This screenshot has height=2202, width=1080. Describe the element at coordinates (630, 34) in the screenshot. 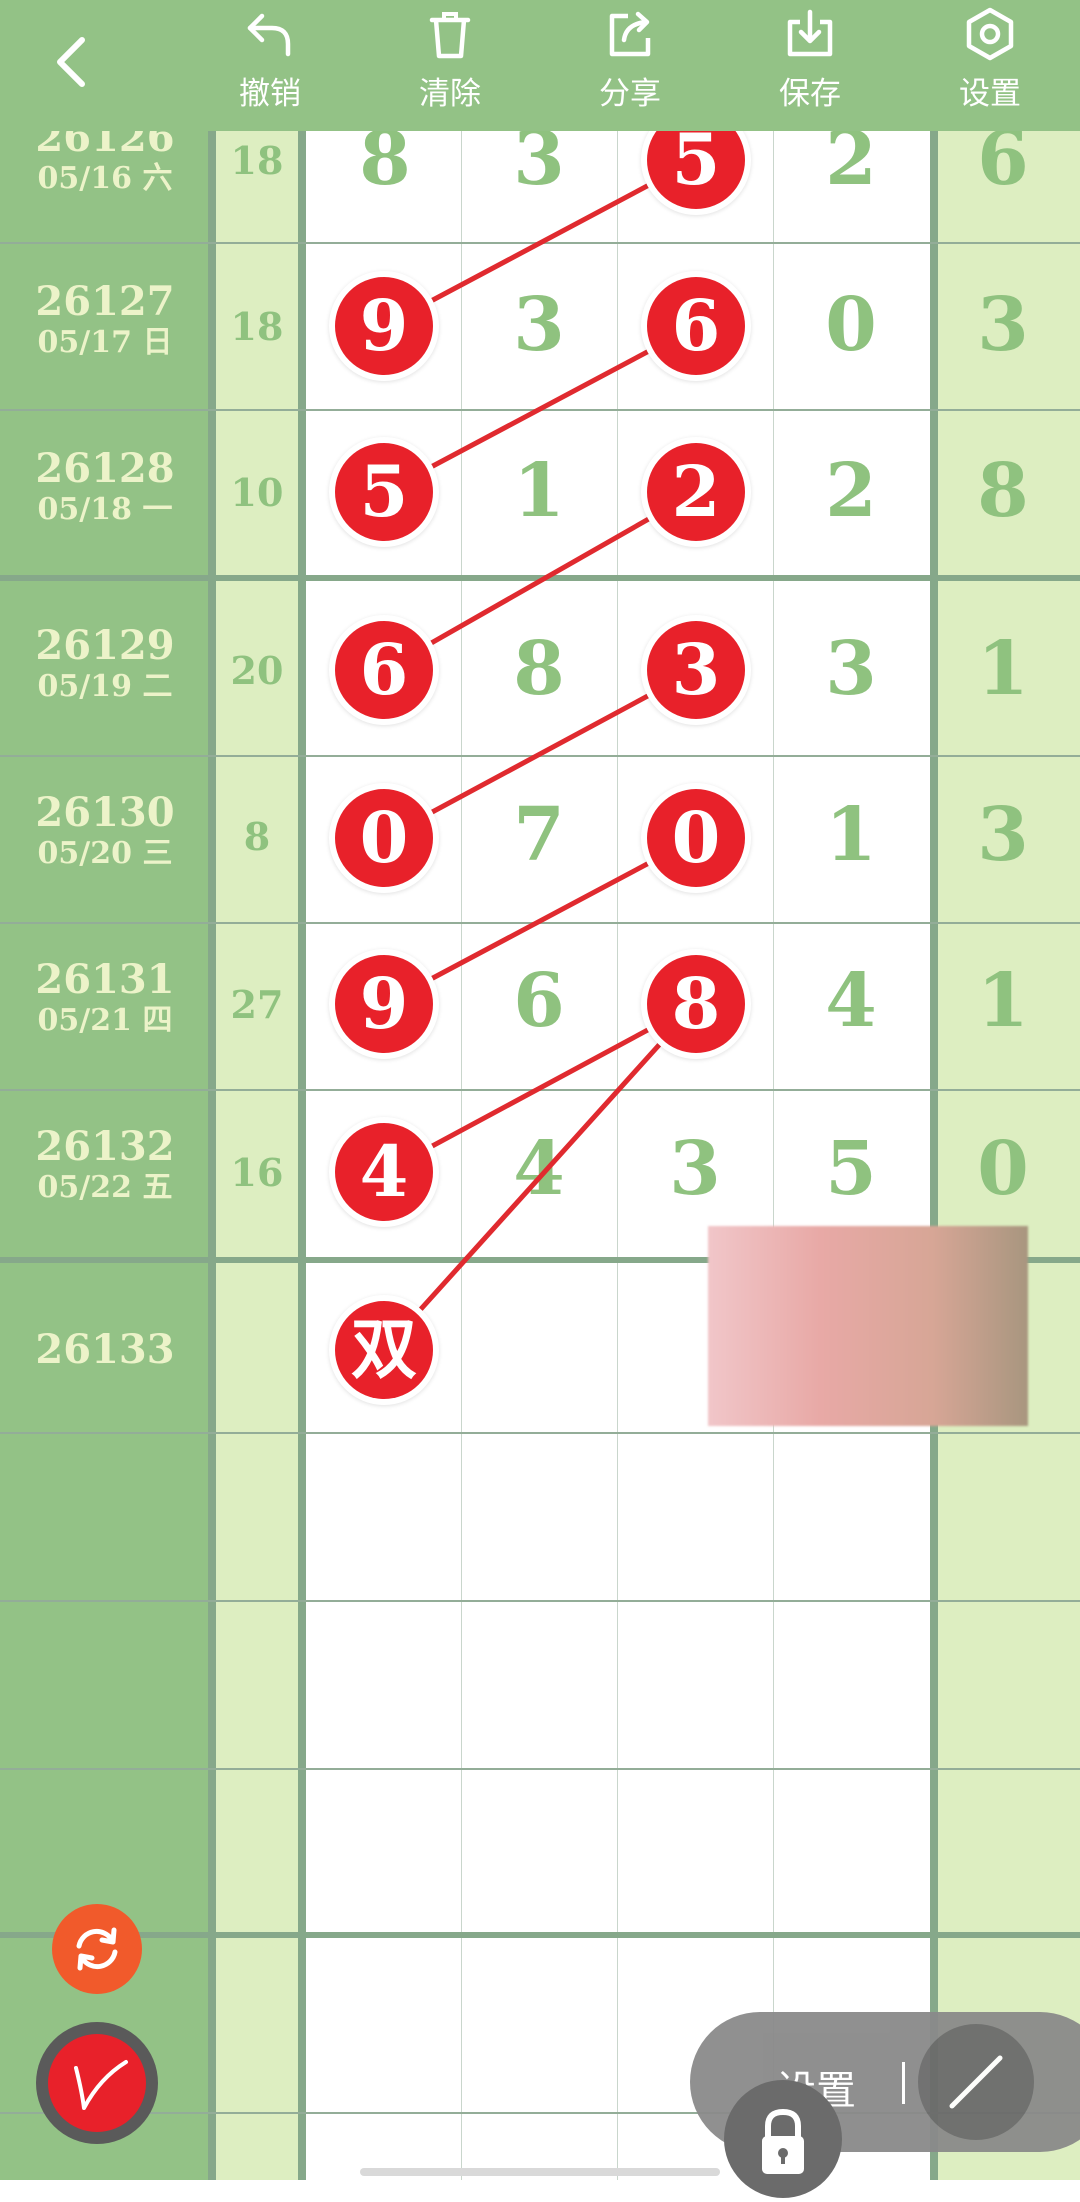

I see `share-icon` at that location.